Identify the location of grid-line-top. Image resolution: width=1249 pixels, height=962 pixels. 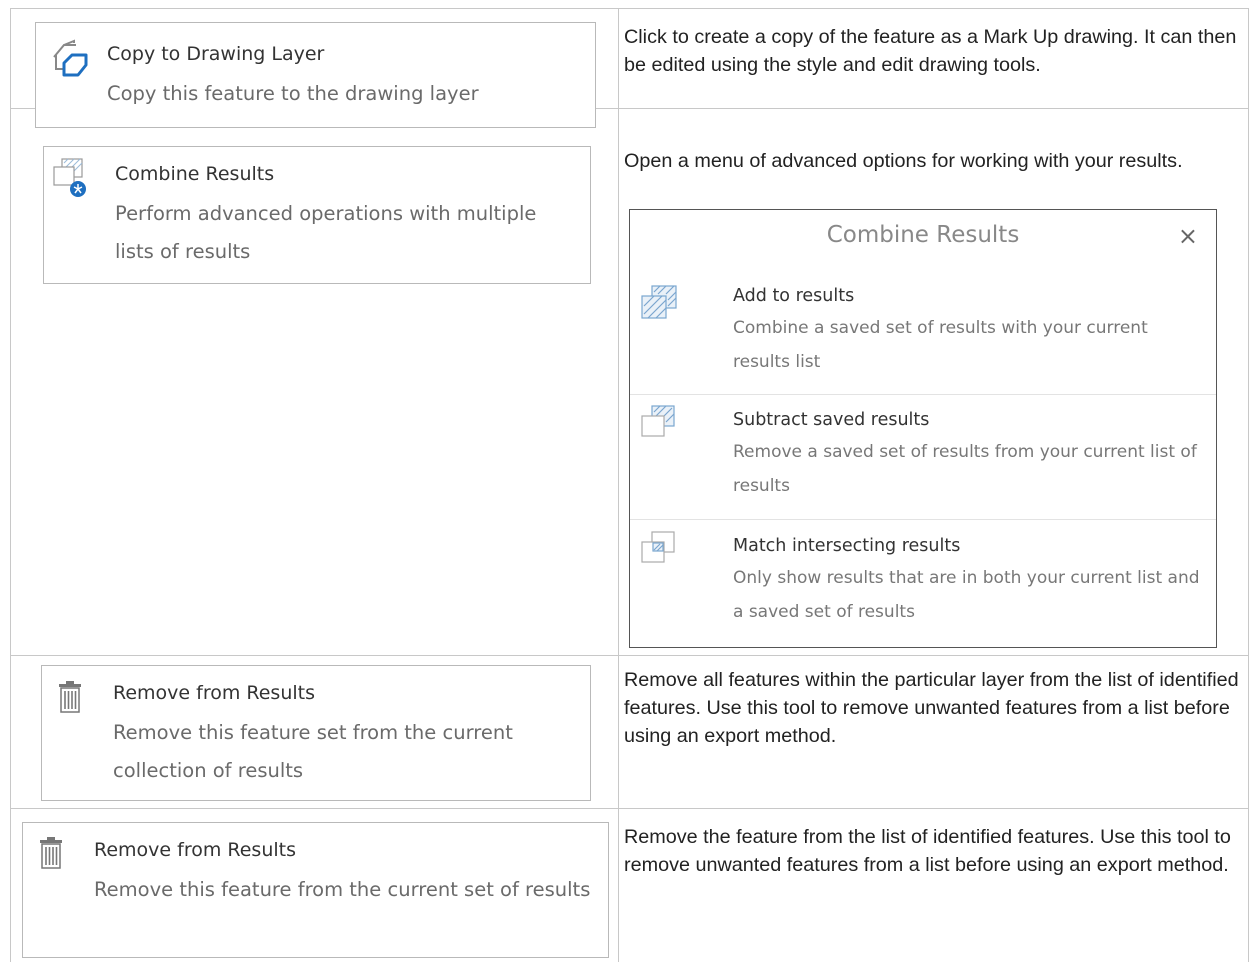
(629, 8).